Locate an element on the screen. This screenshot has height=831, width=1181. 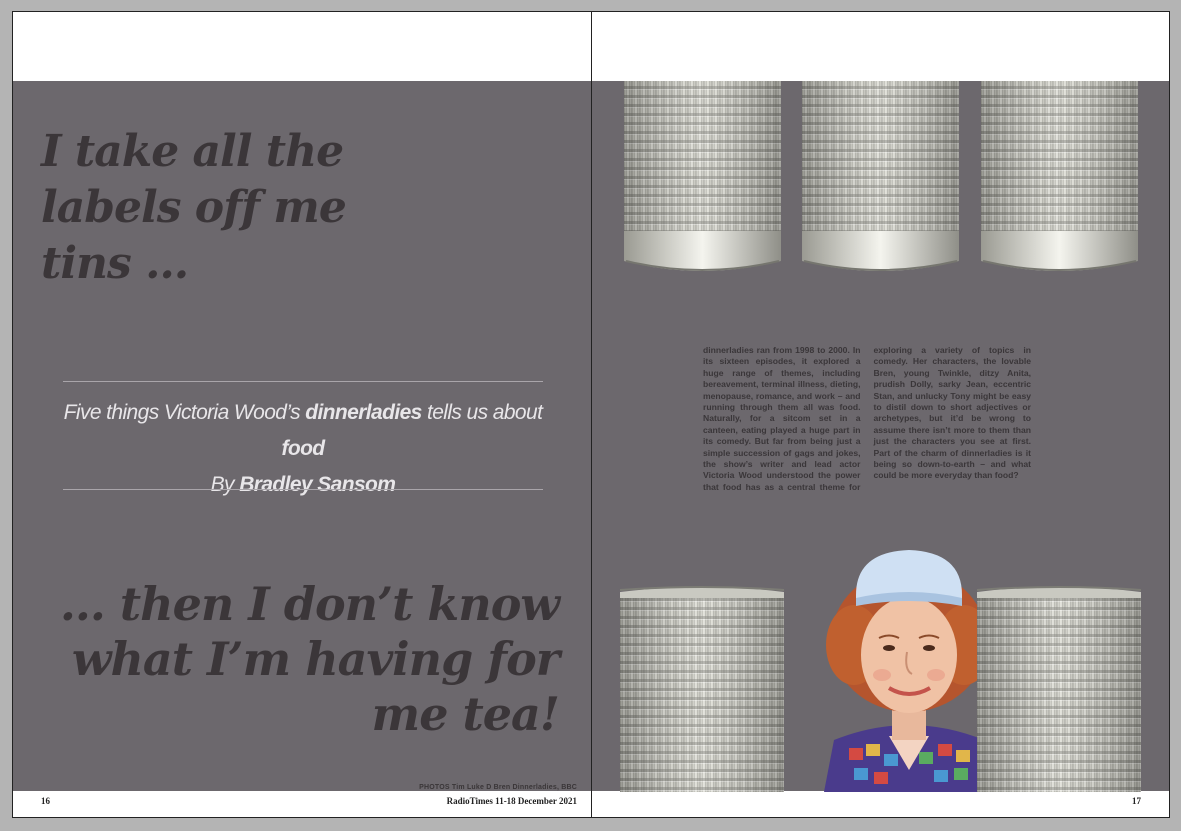
byline-prefix: By is located at coordinates (225, 484).